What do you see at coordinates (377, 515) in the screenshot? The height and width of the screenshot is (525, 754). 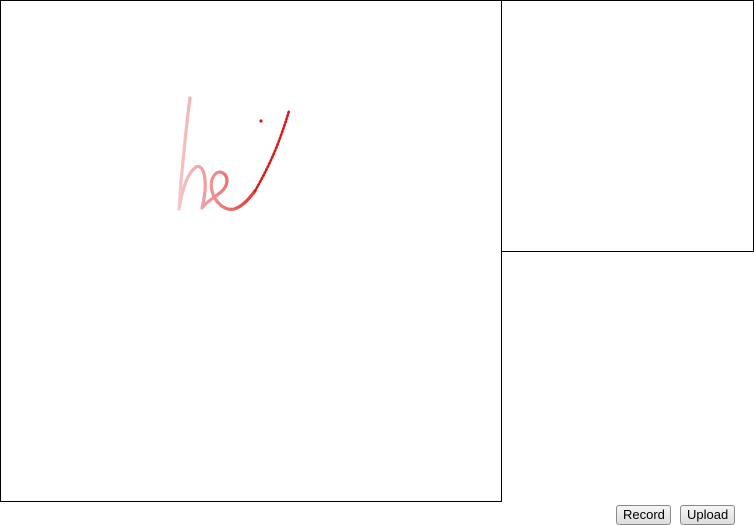 I see `controls-bar: Record Upload` at bounding box center [377, 515].